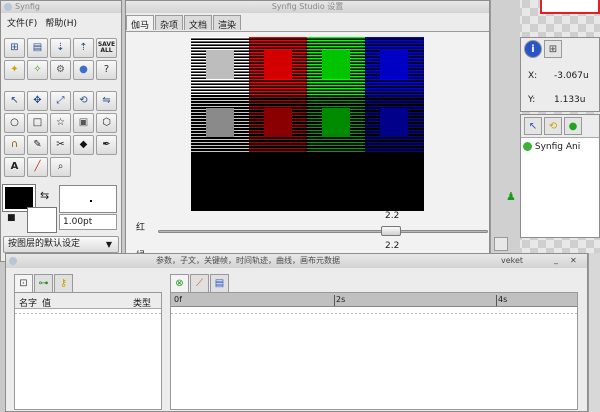  Describe the element at coordinates (60, 134) in the screenshot. I see `tools-grid: ↖ ✥ ⤢ ⟲ ⇋ ○ □ ☆ ▣ ⬡ ∩ ✎ ✂ ◆ ✒ A ╱ ⌕` at that location.